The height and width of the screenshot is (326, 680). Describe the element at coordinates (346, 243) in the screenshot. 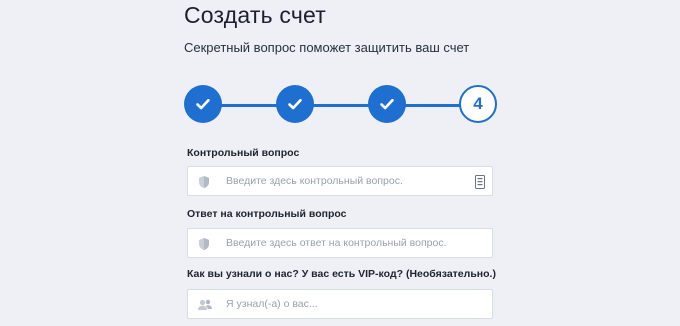

I see `security-answer-input` at that location.